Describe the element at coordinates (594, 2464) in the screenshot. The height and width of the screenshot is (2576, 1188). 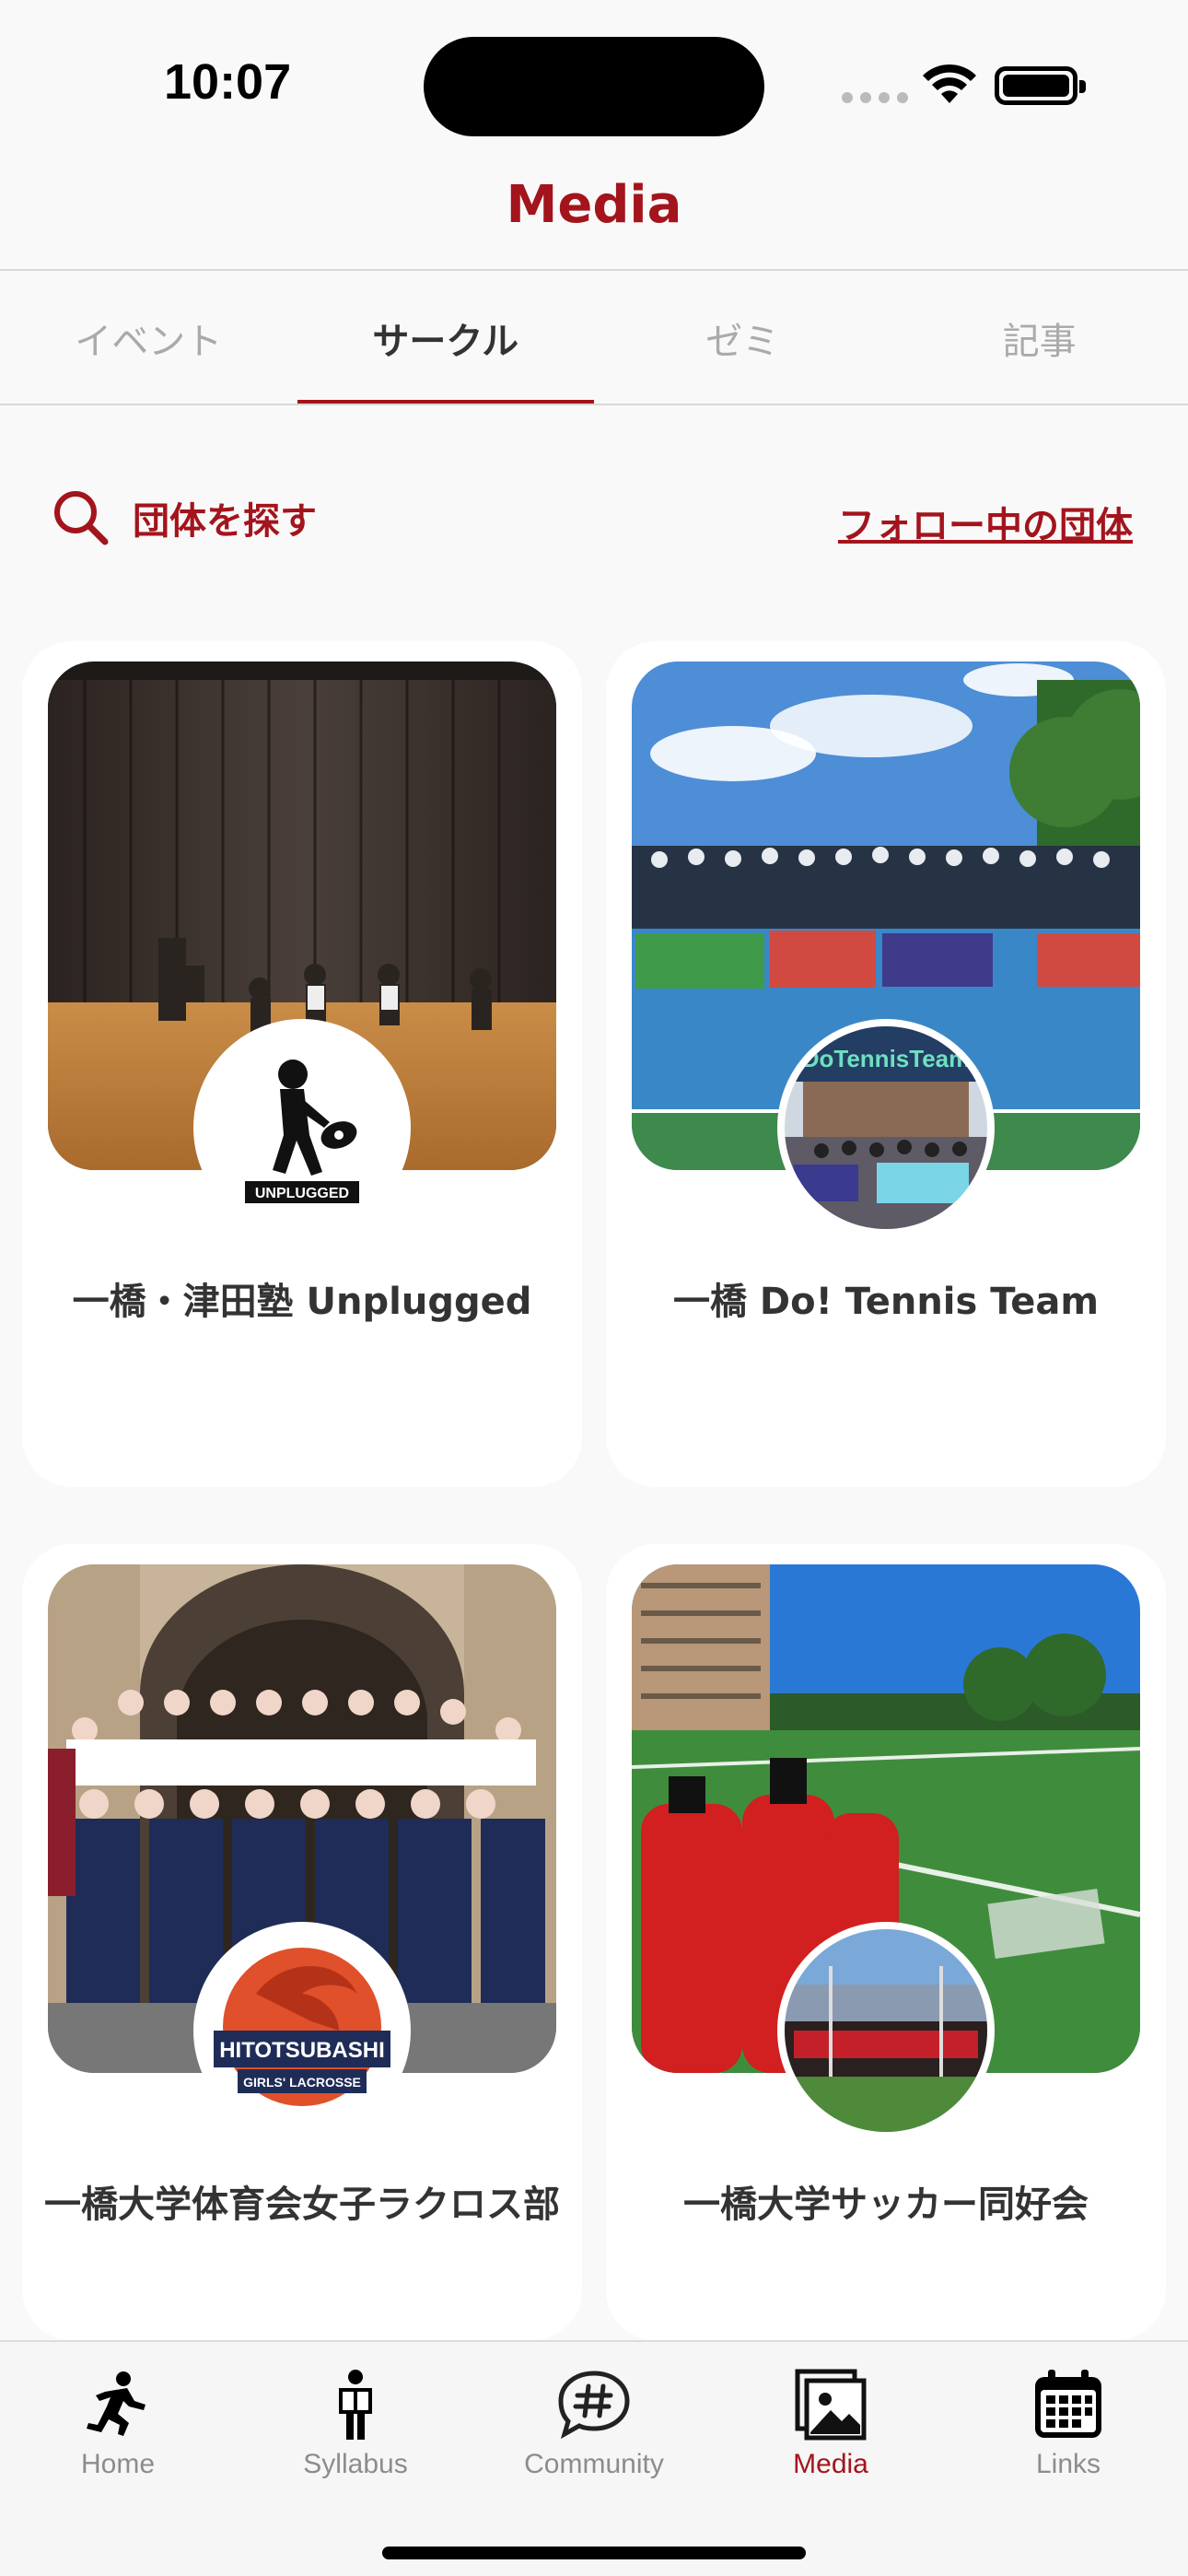
I see `tab-community-label: Community` at that location.